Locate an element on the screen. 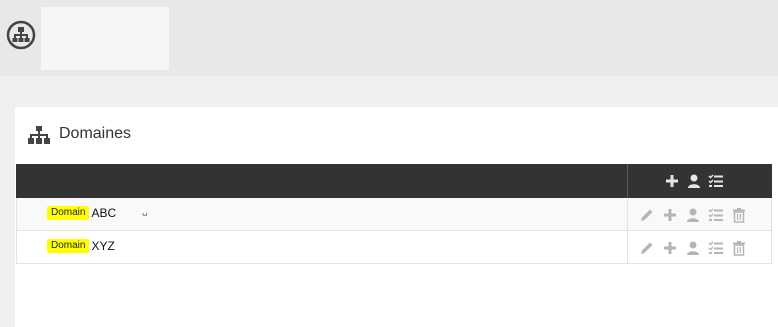  cursor-mark: ᴗ is located at coordinates (145, 213).